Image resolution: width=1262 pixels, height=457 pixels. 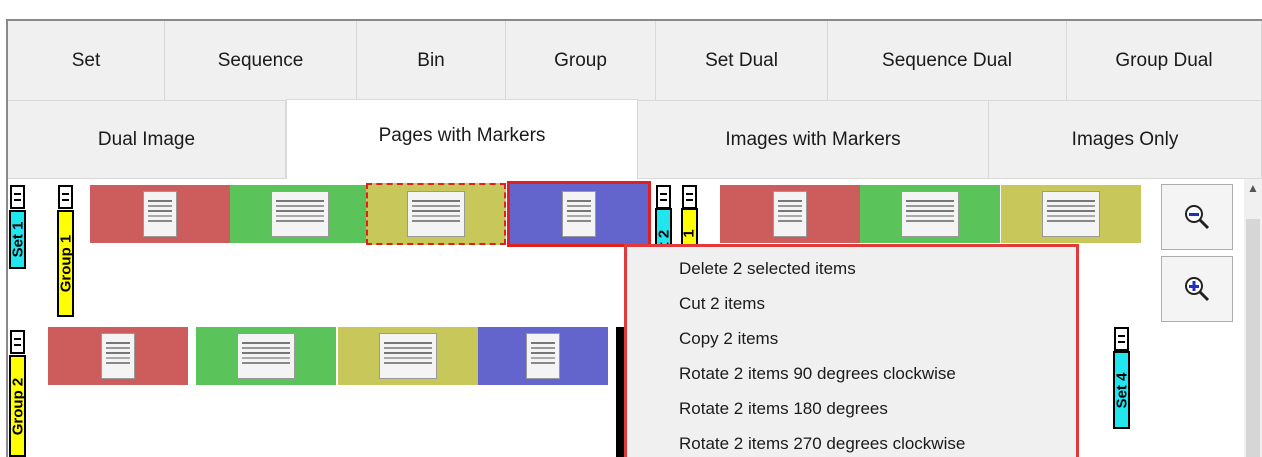 What do you see at coordinates (581, 61) in the screenshot?
I see `tab-group: Group` at bounding box center [581, 61].